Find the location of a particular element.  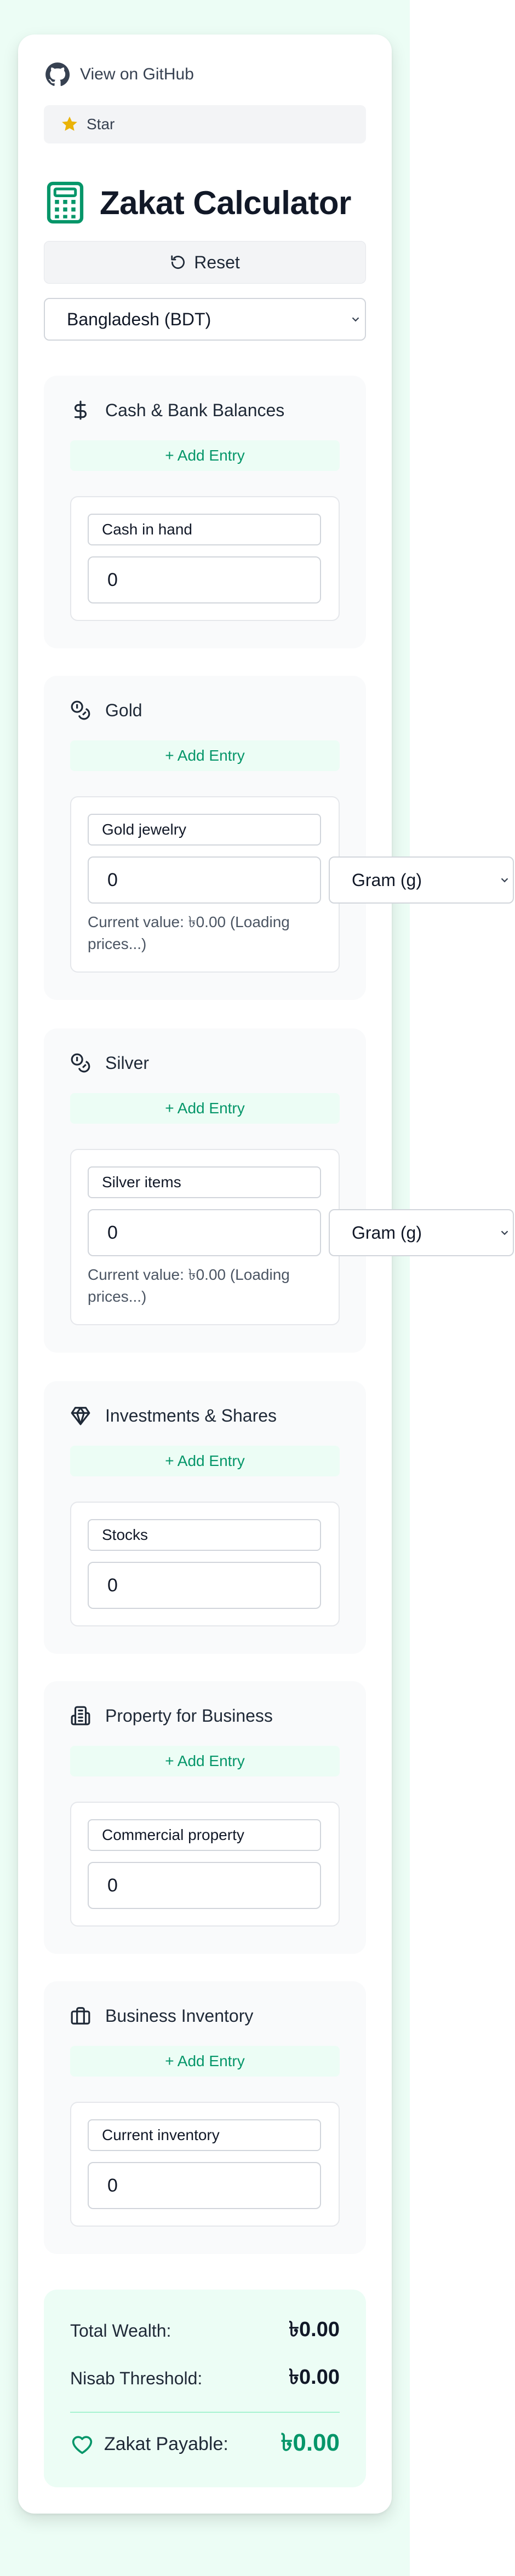

reset-button: Reset is located at coordinates (205, 262).